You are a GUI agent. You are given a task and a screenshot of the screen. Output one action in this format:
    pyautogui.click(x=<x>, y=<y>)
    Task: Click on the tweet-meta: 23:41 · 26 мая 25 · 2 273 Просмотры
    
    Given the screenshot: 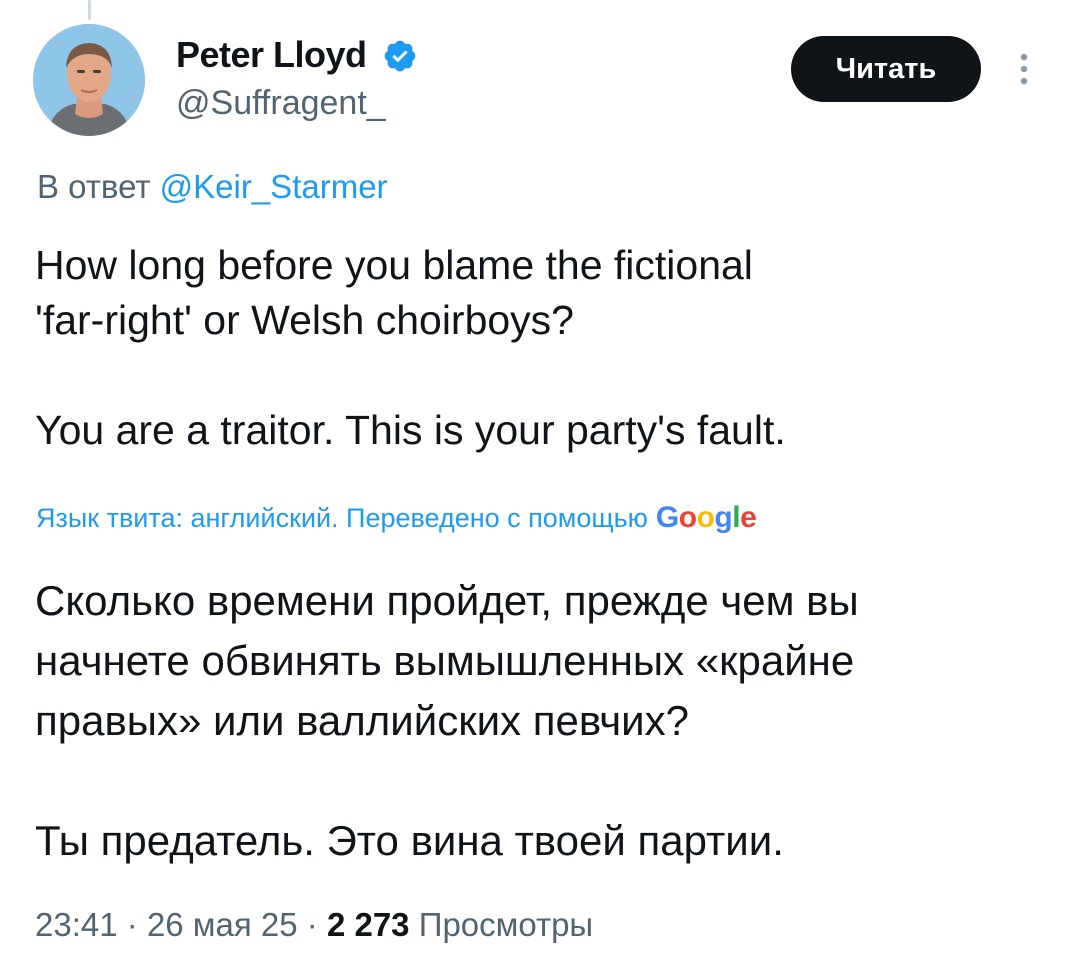 What is the action you would take?
    pyautogui.click(x=314, y=925)
    